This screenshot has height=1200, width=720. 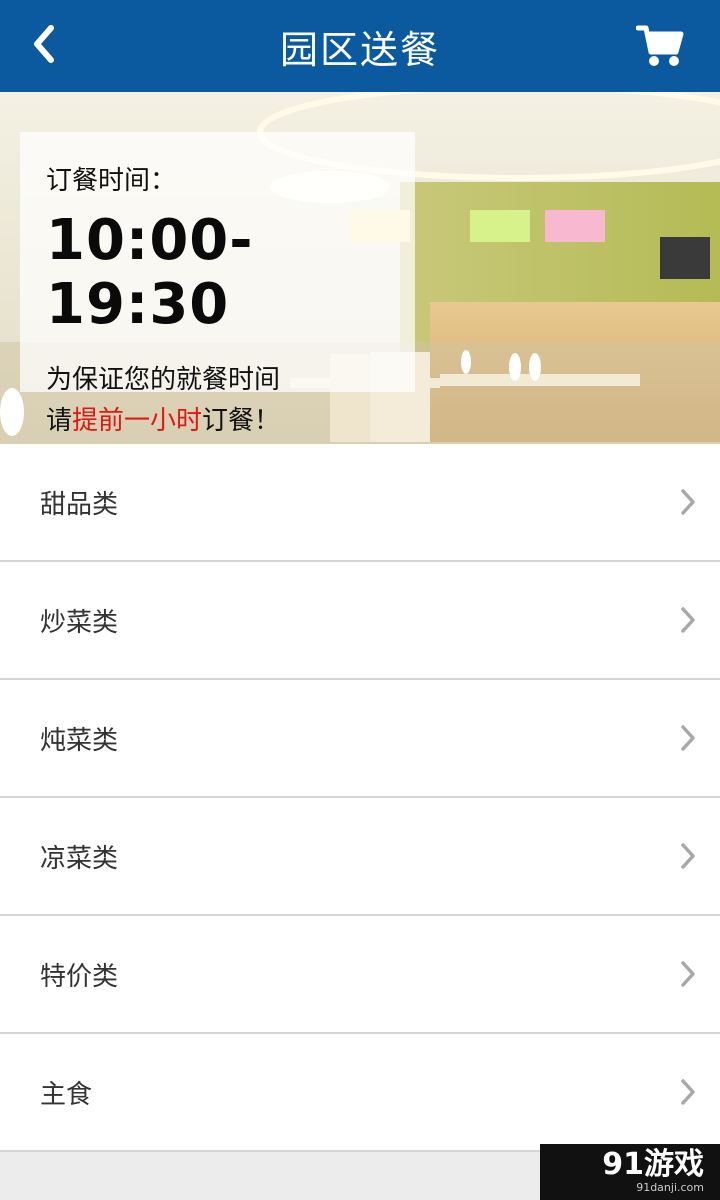 What do you see at coordinates (137, 421) in the screenshot?
I see `notice-highlight: 提前一小时` at bounding box center [137, 421].